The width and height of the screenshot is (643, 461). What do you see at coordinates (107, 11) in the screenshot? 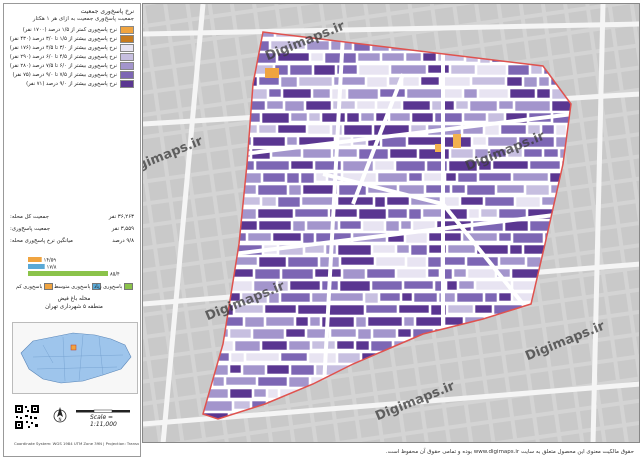
I see `legend-title: نرخ پاسخ‌وری جمعیت` at bounding box center [107, 11].